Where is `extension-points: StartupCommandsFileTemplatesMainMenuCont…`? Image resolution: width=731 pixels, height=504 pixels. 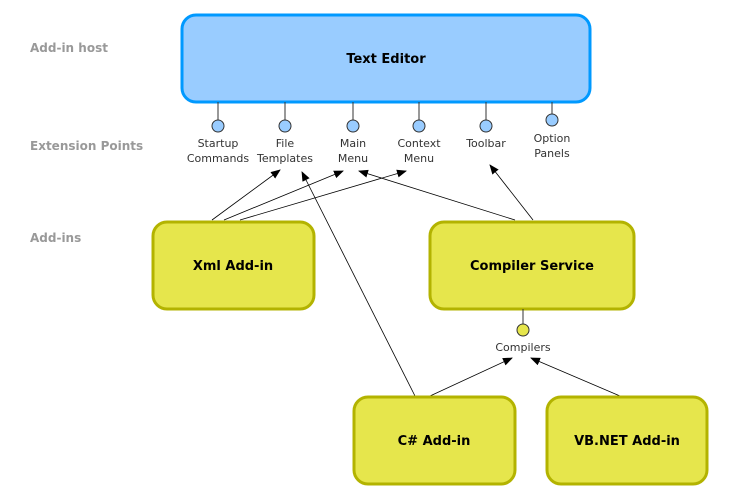
extension-points: StartupCommandsFileTemplatesMainMenuCont… is located at coordinates (379, 133).